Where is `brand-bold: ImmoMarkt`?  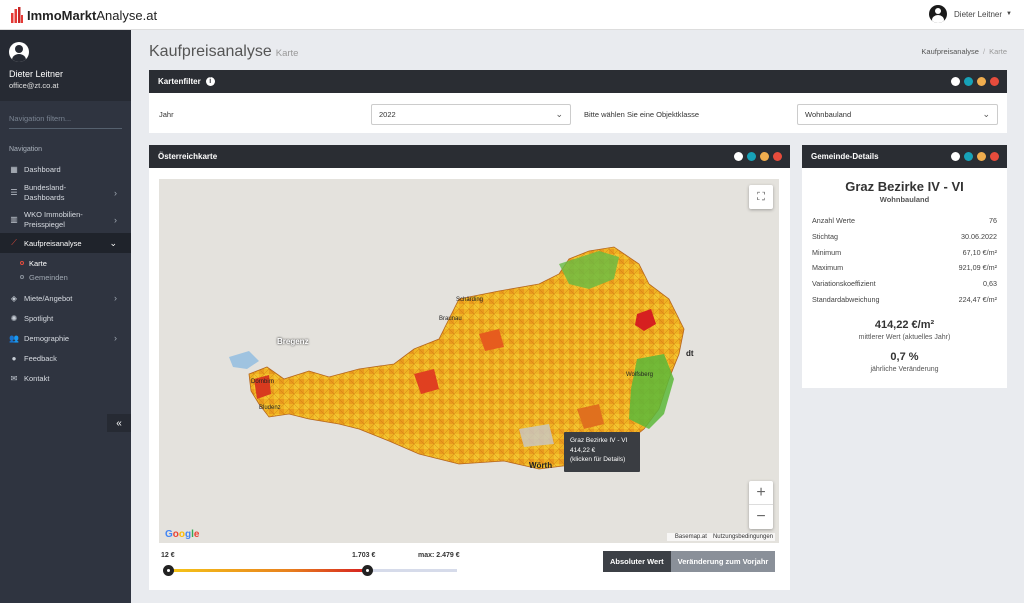
brand-bold: ImmoMarkt is located at coordinates (62, 15).